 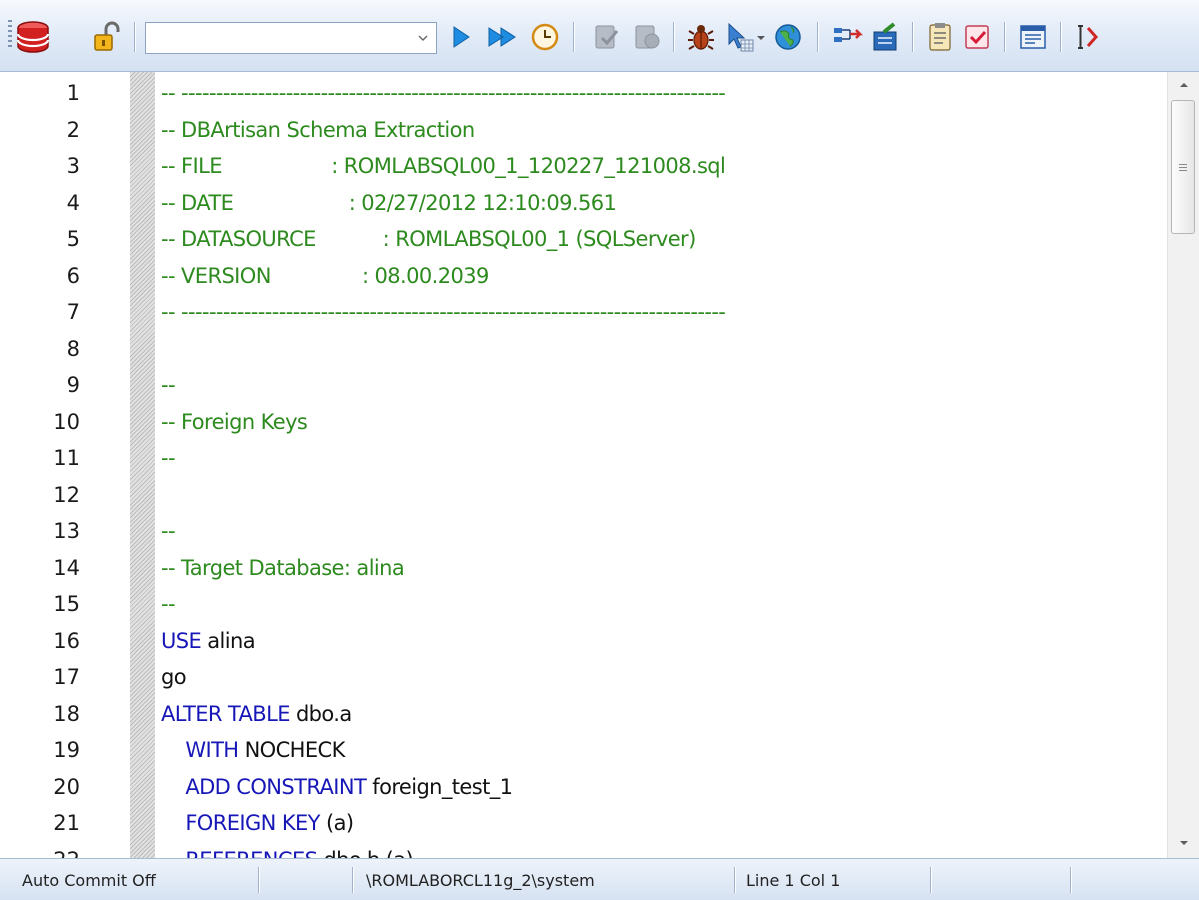 I want to click on sql-text: go, so click(x=174, y=677).